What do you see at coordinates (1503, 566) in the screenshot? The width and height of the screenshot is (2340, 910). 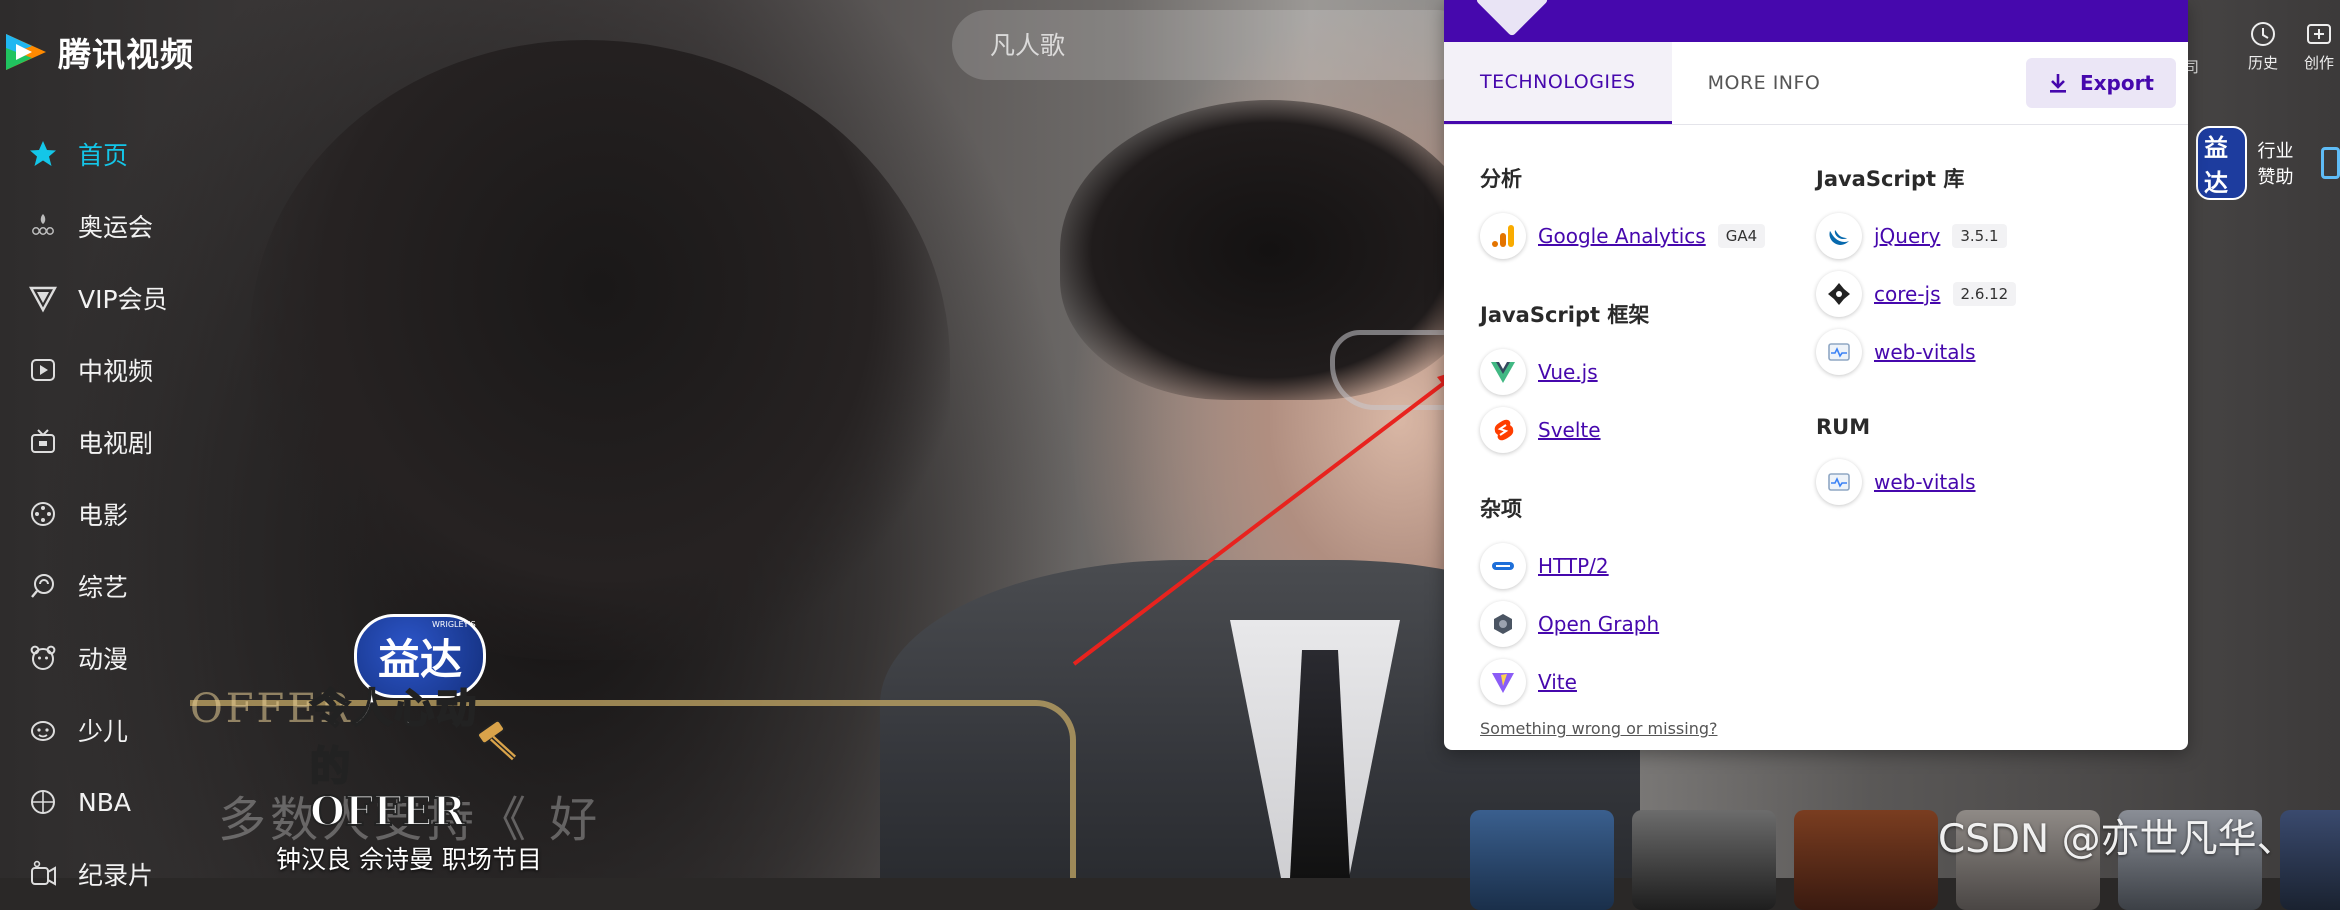 I see `http2-icon` at bounding box center [1503, 566].